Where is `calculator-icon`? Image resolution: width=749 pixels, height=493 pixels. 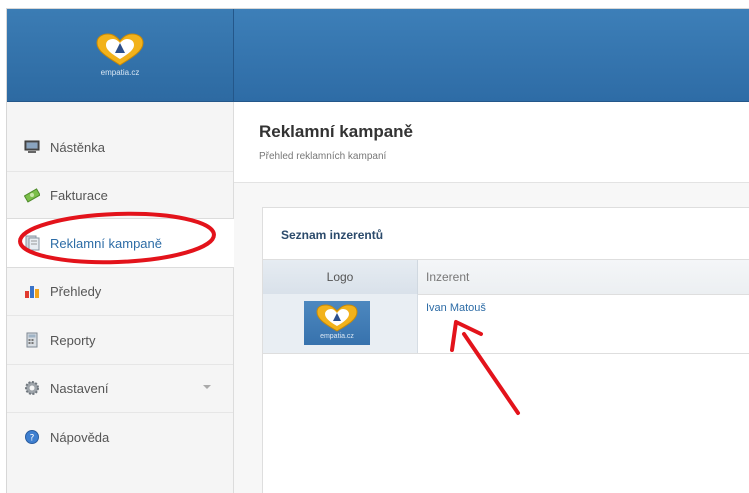 calculator-icon is located at coordinates (32, 340).